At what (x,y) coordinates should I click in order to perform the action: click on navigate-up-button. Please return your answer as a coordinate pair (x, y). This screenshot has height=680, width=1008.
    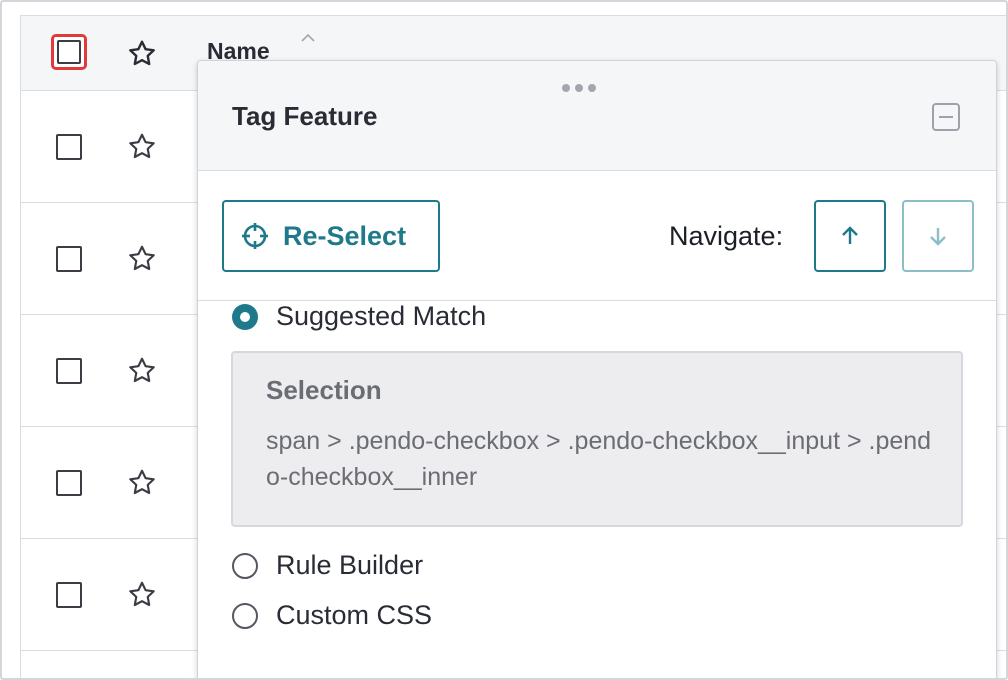
    Looking at the image, I should click on (850, 236).